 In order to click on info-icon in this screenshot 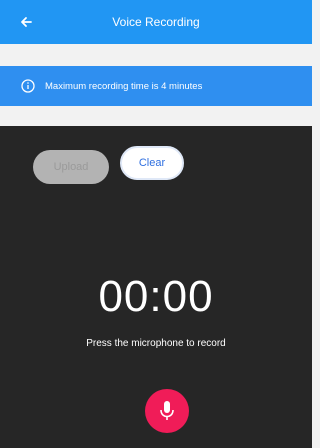, I will do `click(28, 86)`.